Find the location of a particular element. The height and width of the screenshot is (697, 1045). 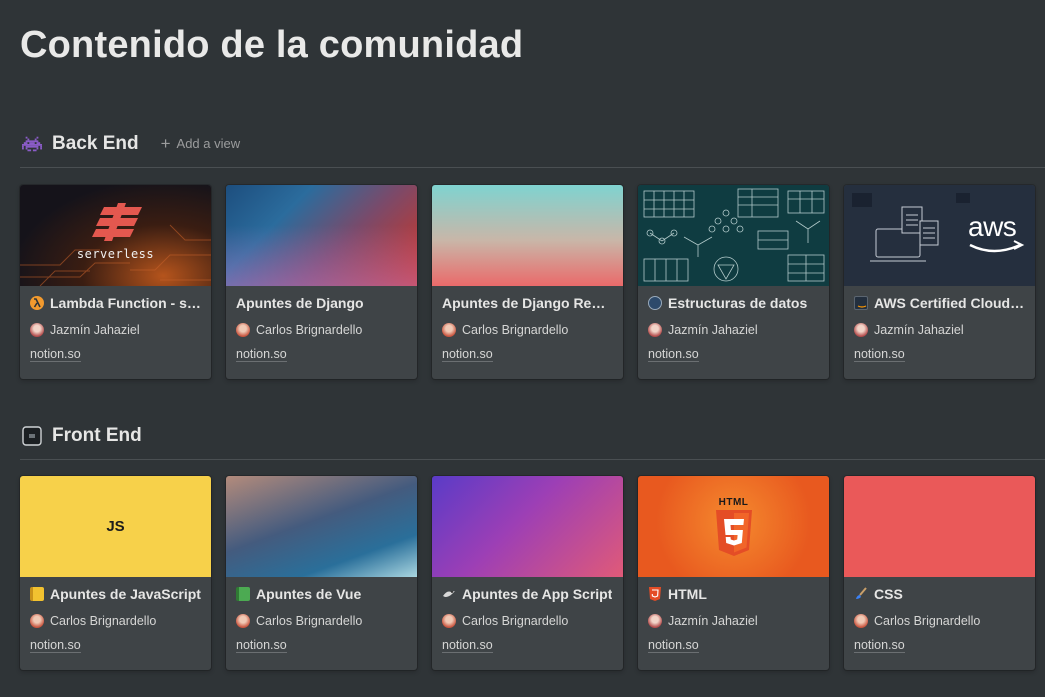

card-cover-image: aws is located at coordinates (939, 235).